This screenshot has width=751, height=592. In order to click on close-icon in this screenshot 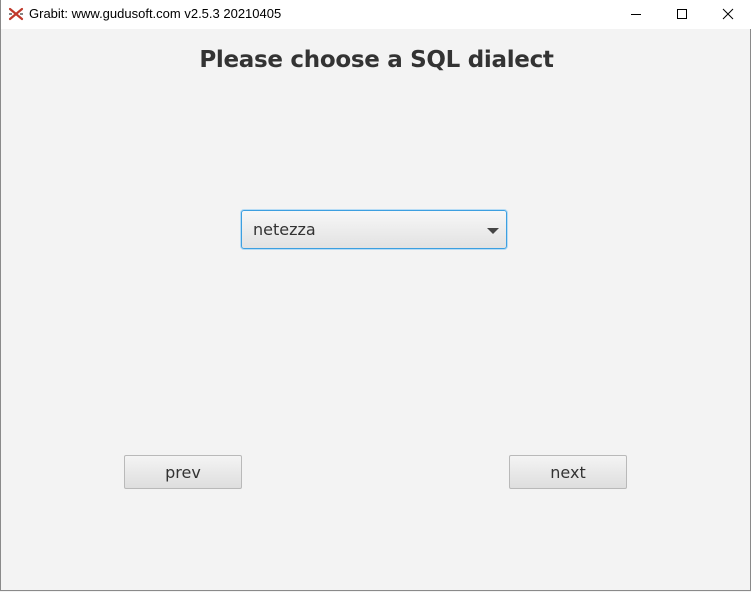, I will do `click(728, 14)`.